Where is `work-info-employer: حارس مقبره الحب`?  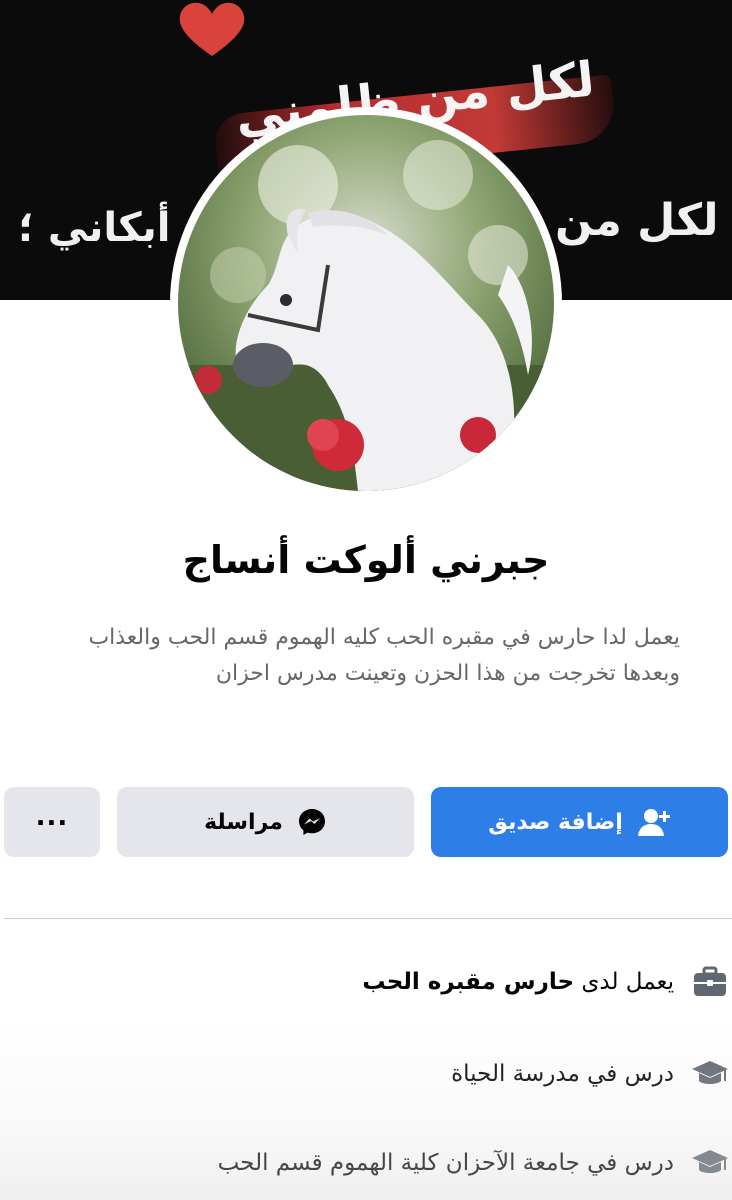
work-info-employer: حارس مقبره الحب is located at coordinates (468, 982).